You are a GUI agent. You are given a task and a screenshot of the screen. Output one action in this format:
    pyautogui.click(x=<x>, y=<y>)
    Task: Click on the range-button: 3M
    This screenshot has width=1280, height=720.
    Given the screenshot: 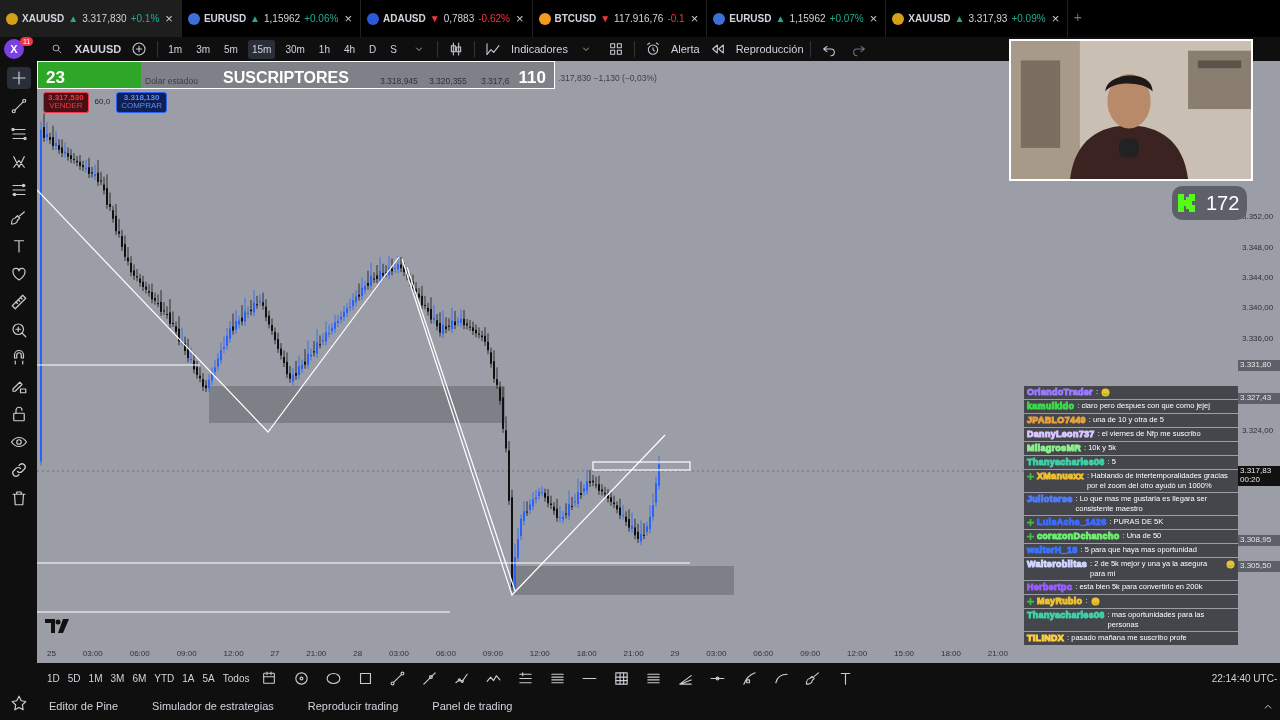 What is the action you would take?
    pyautogui.click(x=117, y=678)
    